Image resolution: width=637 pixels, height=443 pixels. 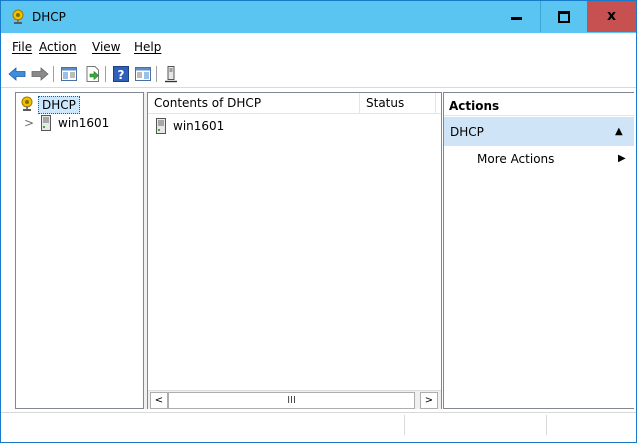 What do you see at coordinates (208, 103) in the screenshot?
I see `column-header-label: Contents of DHCP` at bounding box center [208, 103].